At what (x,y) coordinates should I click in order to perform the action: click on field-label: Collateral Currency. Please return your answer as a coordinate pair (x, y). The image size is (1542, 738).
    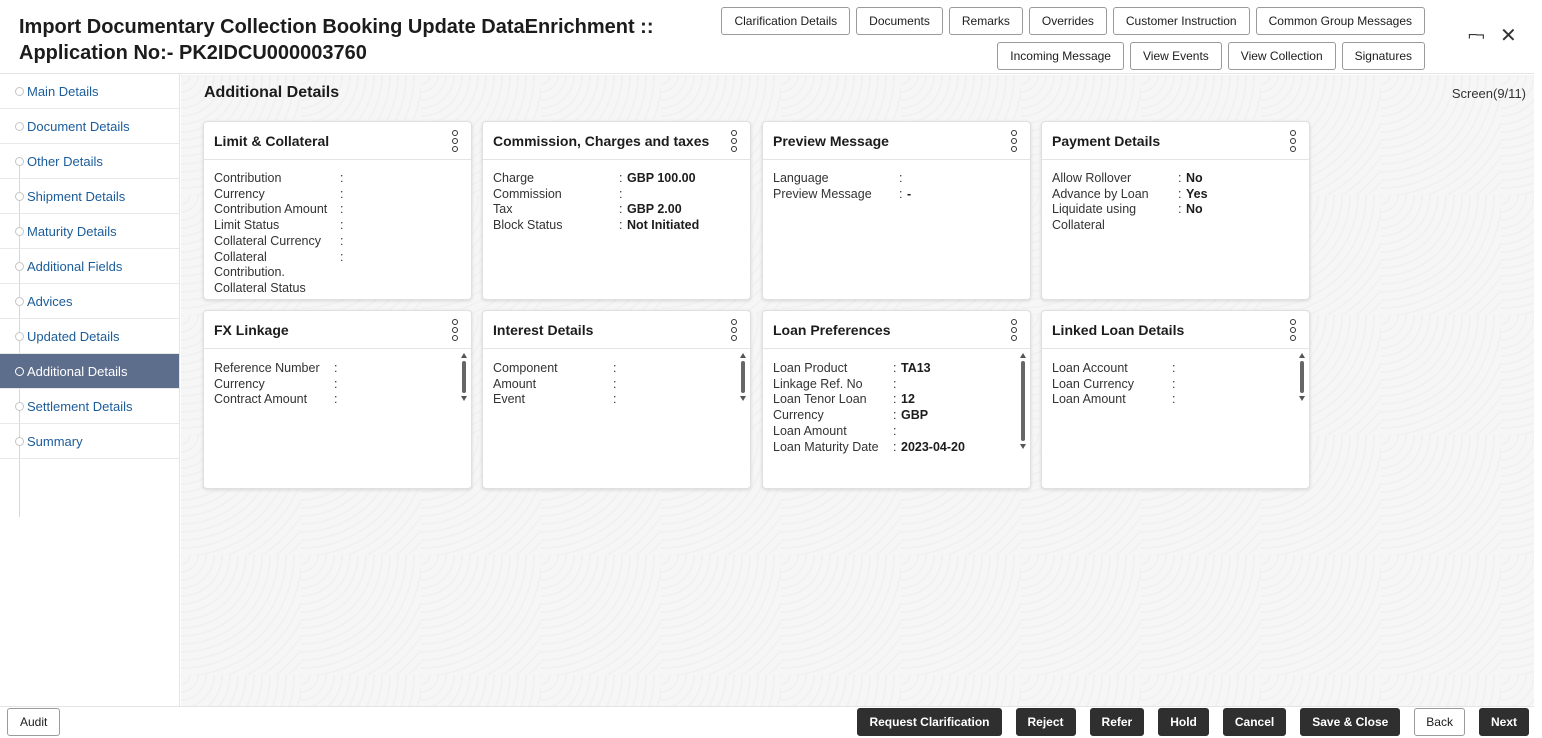
    Looking at the image, I should click on (267, 240).